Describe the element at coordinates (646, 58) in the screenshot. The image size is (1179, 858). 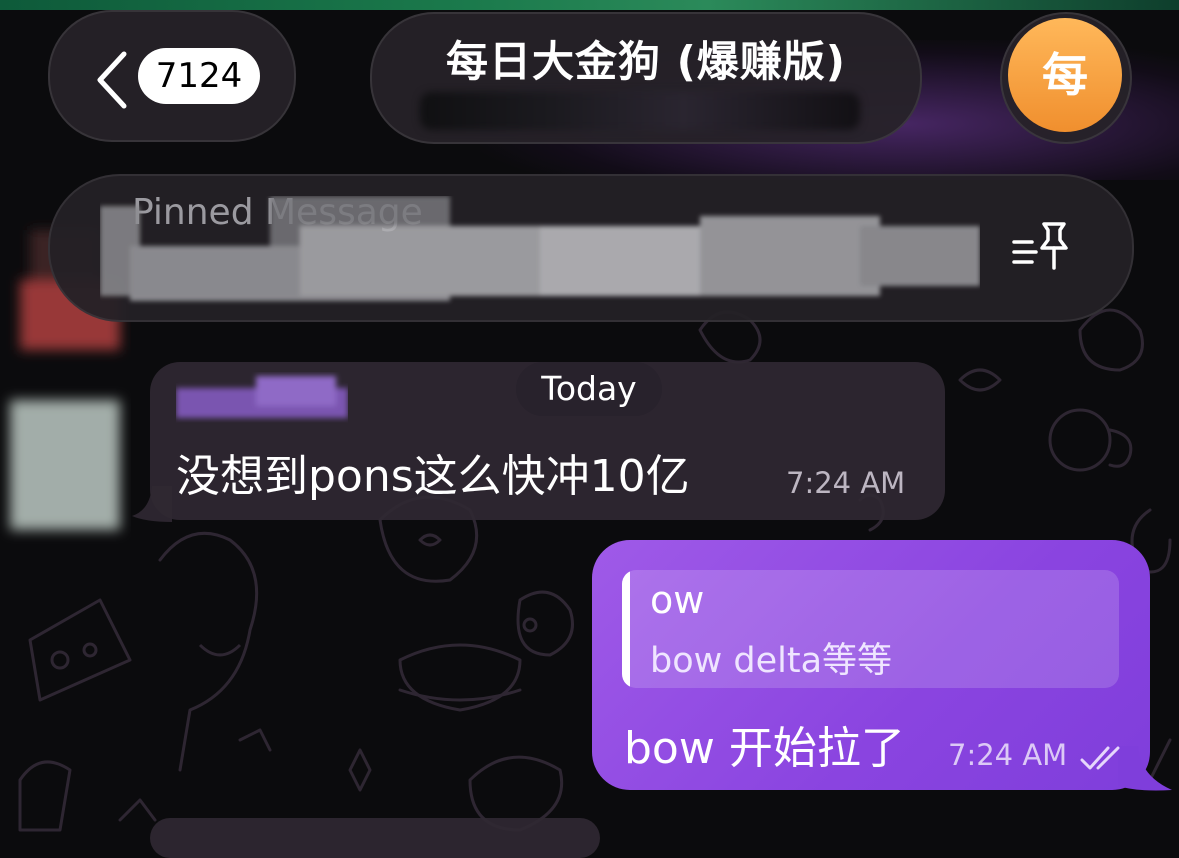
I see `chat-title: 每日大金狗 (爆赚版)` at that location.